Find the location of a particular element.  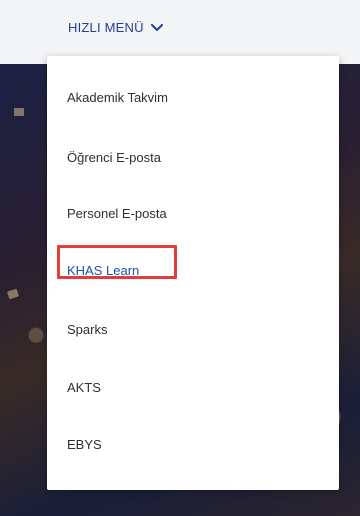

menu-item-sparks: Sparks is located at coordinates (87, 329).